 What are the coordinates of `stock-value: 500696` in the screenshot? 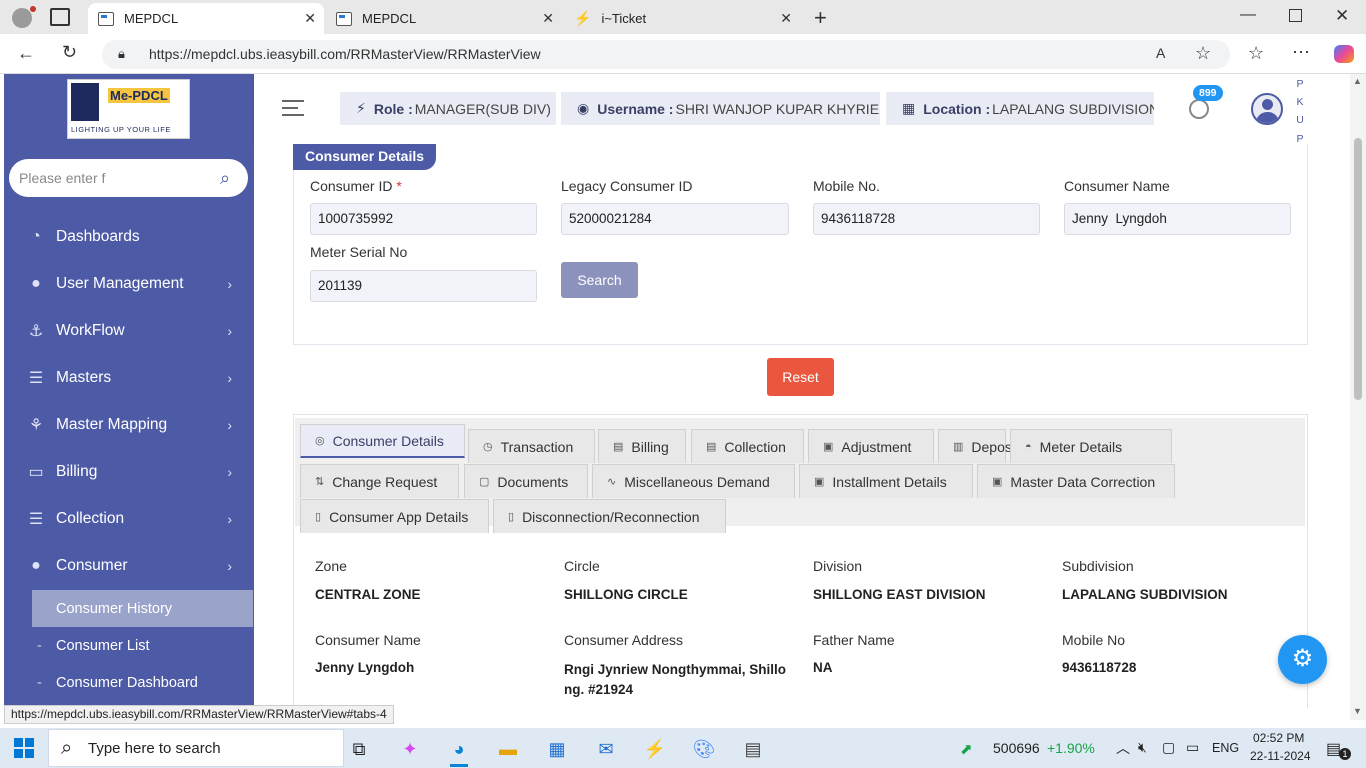 It's located at (1016, 748).